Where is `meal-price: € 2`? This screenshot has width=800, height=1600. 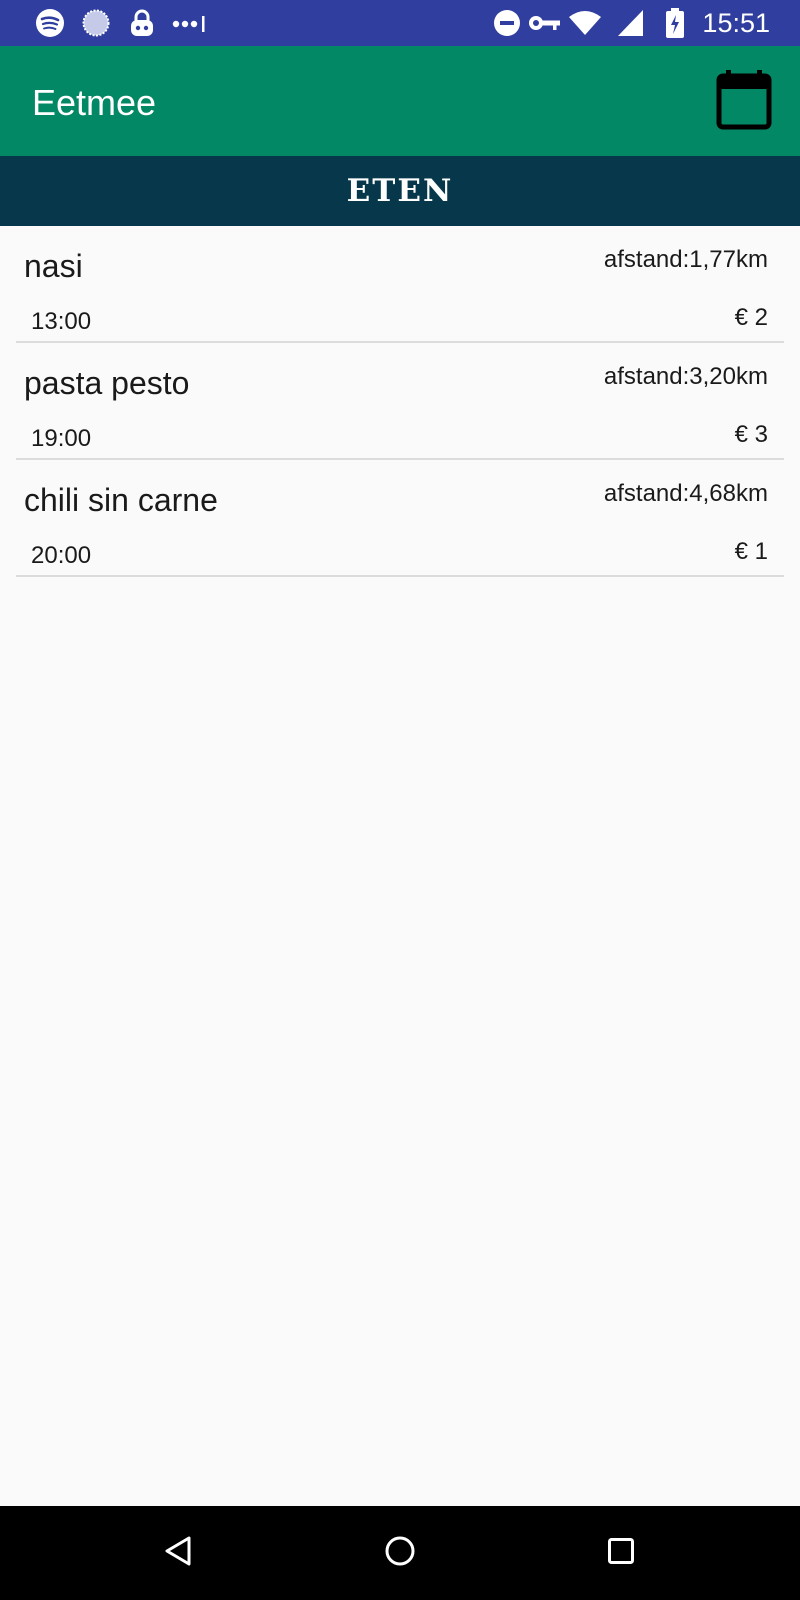
meal-price: € 2 is located at coordinates (751, 317).